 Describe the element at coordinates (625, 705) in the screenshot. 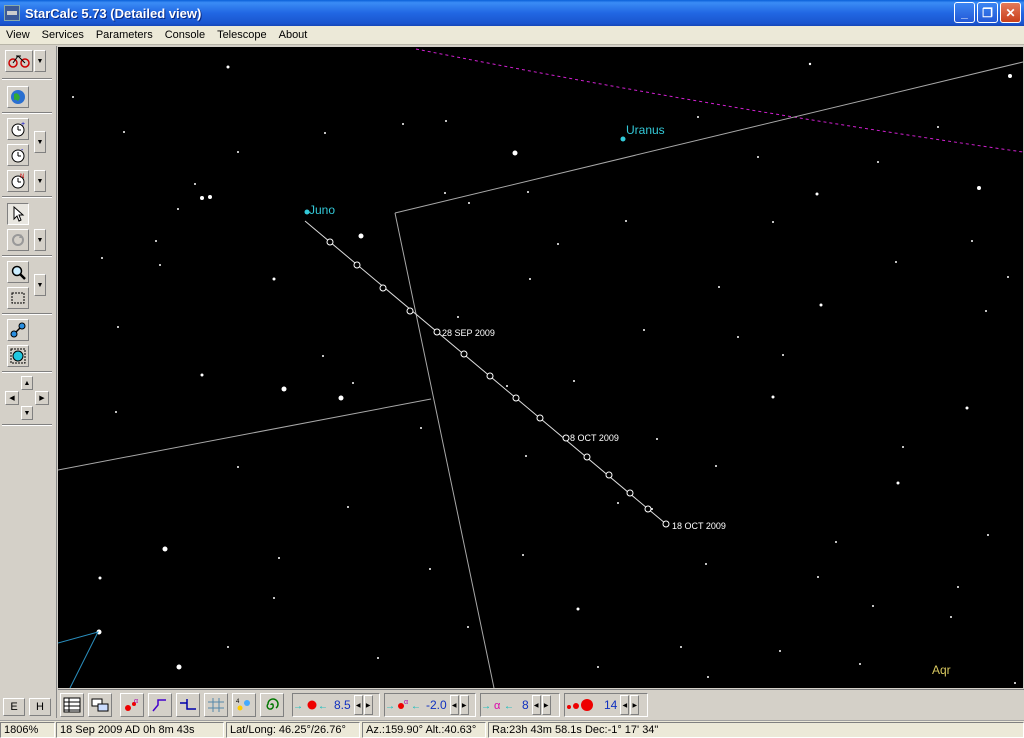

I see `size-decrease-arrow: ◀` at that location.